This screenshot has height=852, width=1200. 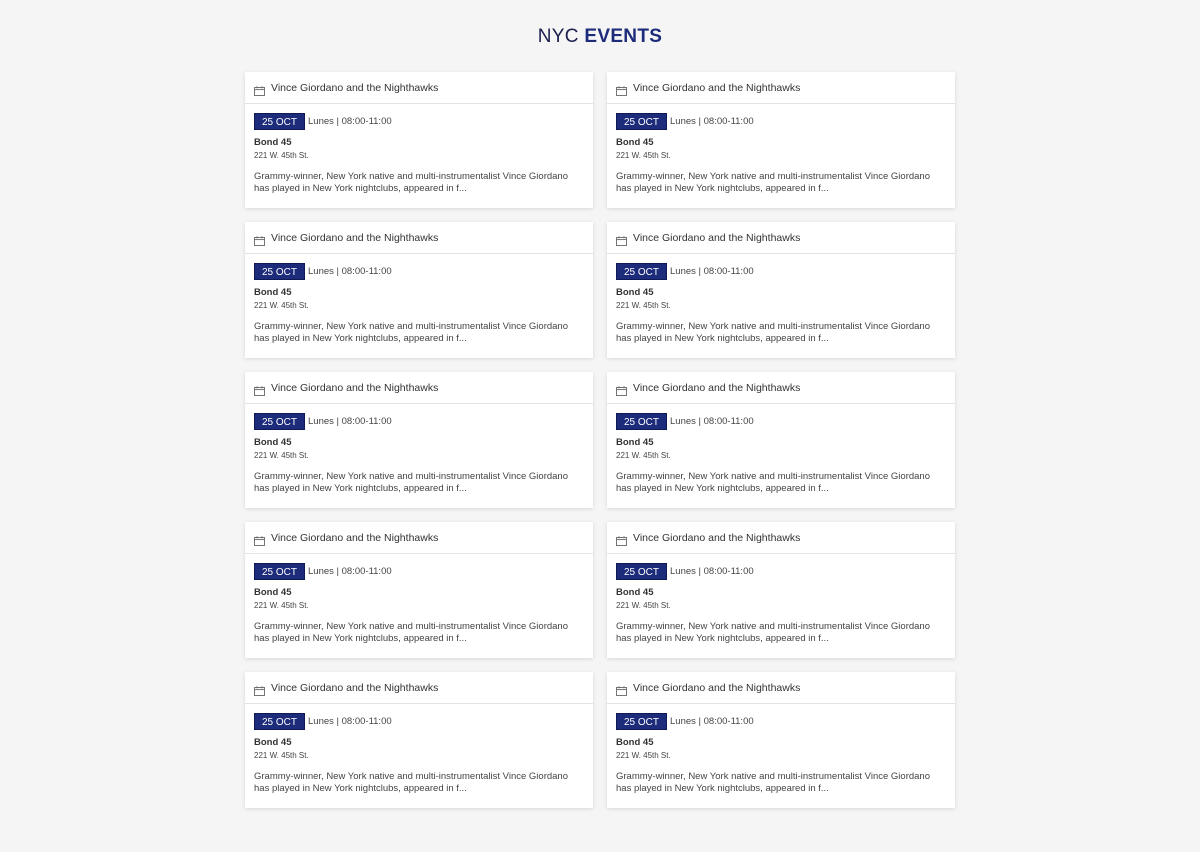 I want to click on page-title: NYC EVENTS, so click(x=600, y=37).